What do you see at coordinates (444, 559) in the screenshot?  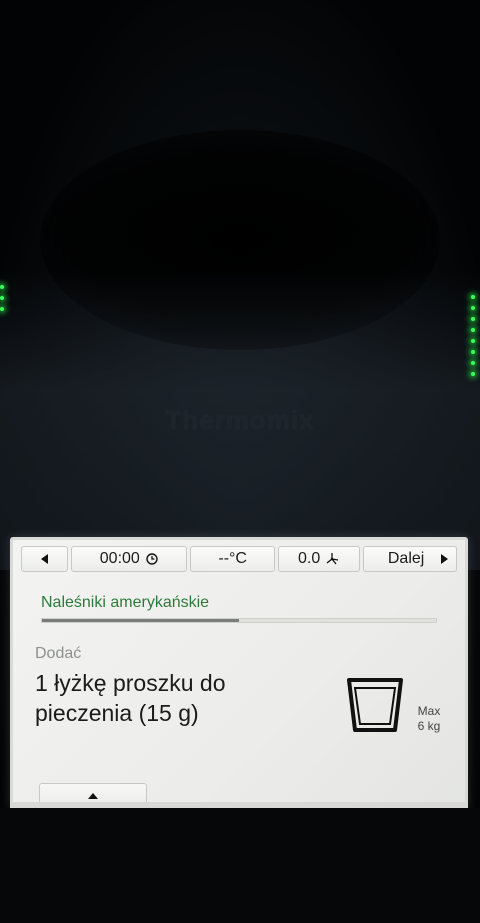 I see `triangle-right-icon` at bounding box center [444, 559].